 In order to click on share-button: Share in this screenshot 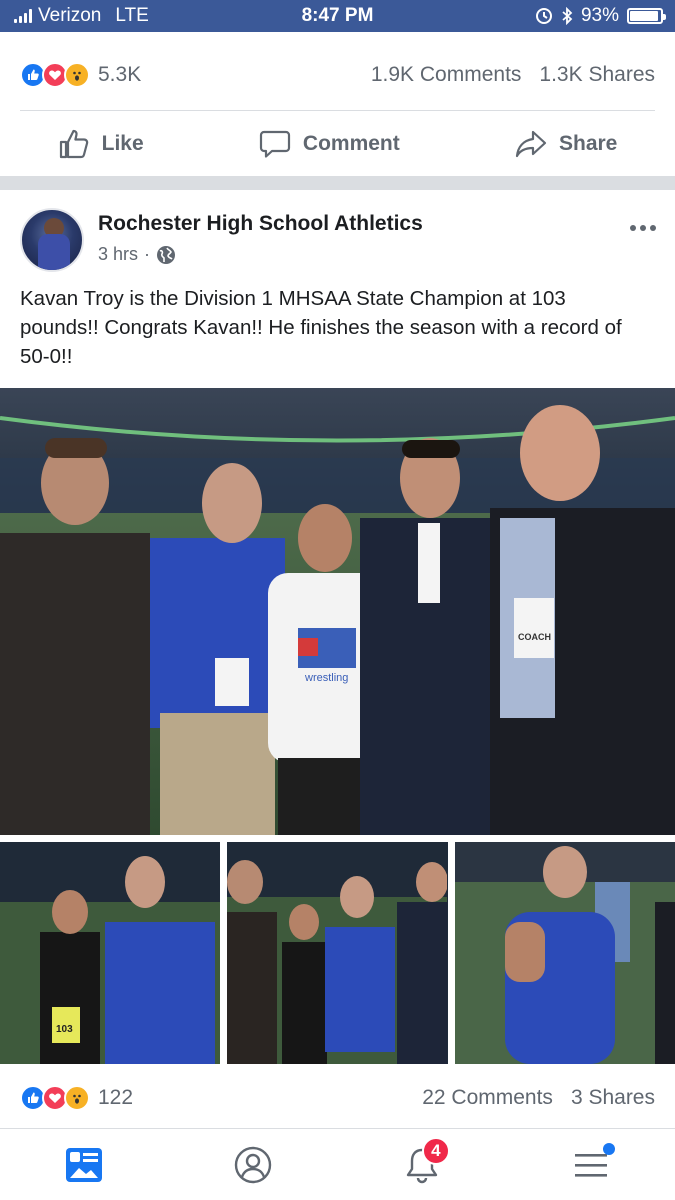, I will do `click(566, 144)`.